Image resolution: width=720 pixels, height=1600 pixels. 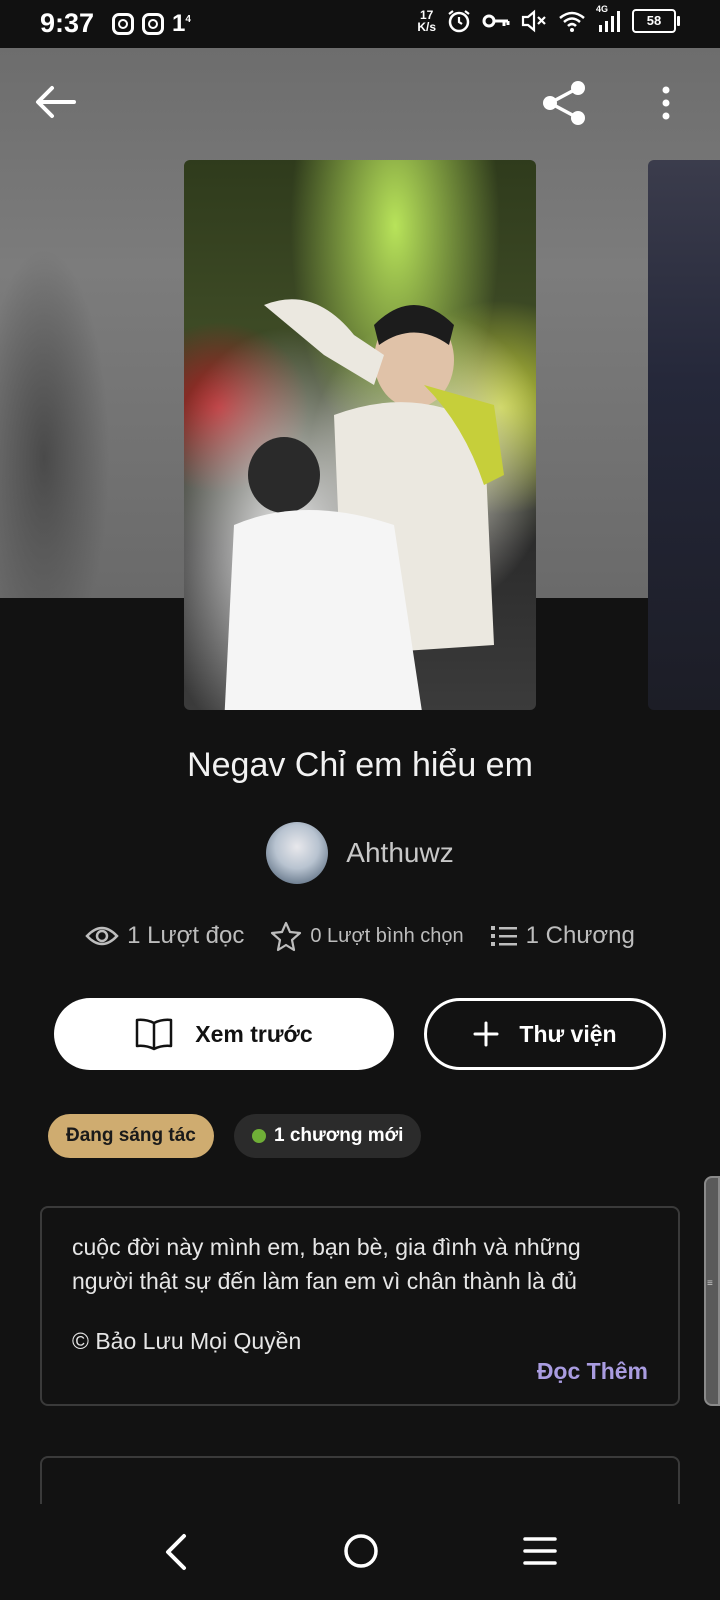 What do you see at coordinates (666, 104) in the screenshot?
I see `more-vertical-icon` at bounding box center [666, 104].